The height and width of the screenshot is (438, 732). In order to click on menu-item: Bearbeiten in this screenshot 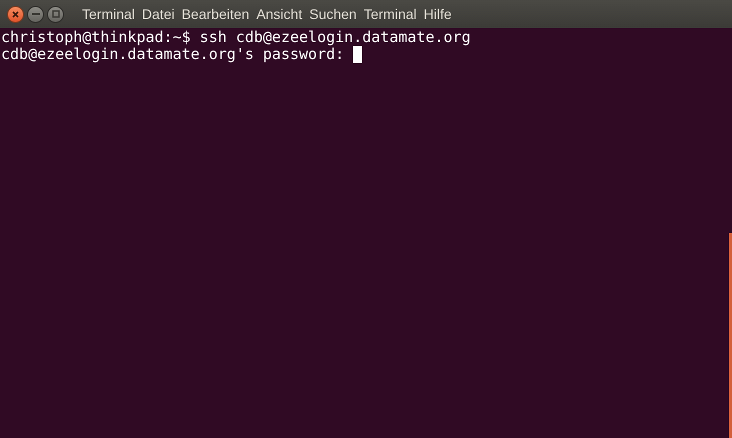, I will do `click(215, 14)`.